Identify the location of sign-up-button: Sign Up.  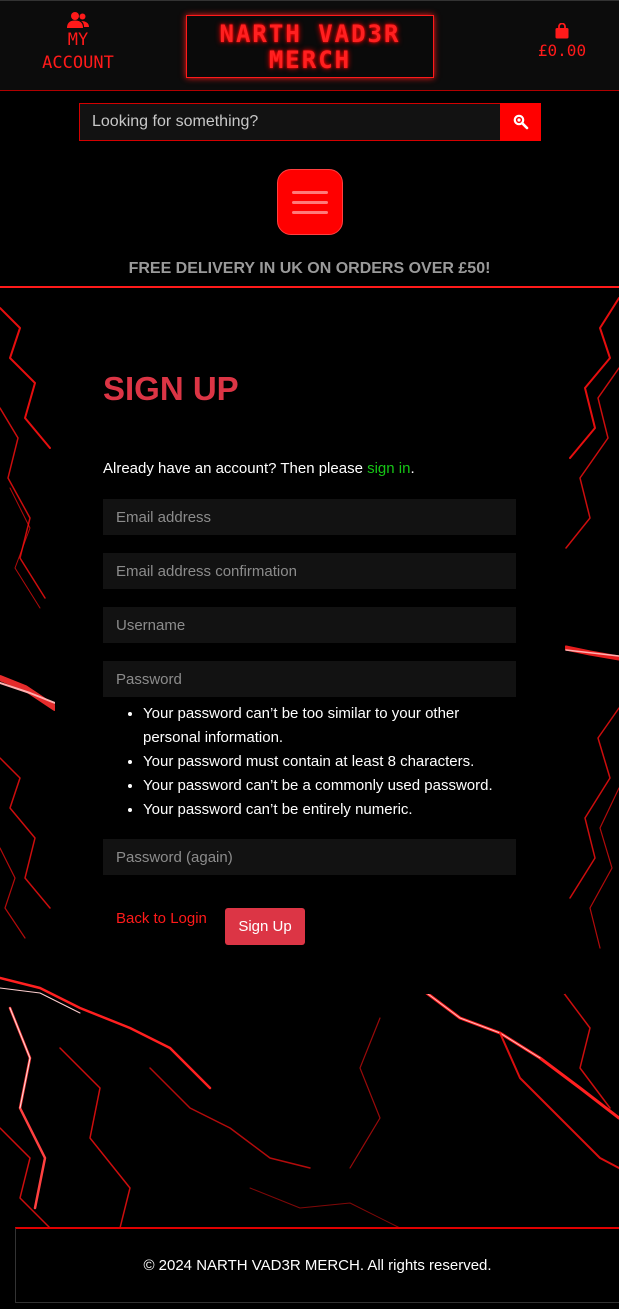
(265, 926).